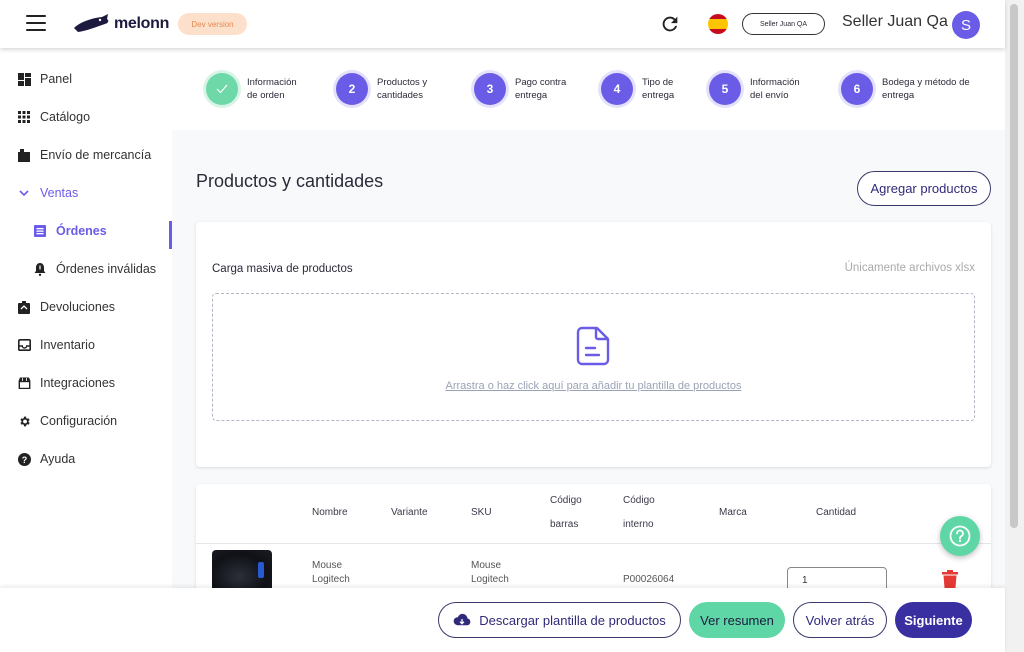 The image size is (1024, 652). Describe the element at coordinates (840, 620) in the screenshot. I see `back-button: Volver atrás` at that location.